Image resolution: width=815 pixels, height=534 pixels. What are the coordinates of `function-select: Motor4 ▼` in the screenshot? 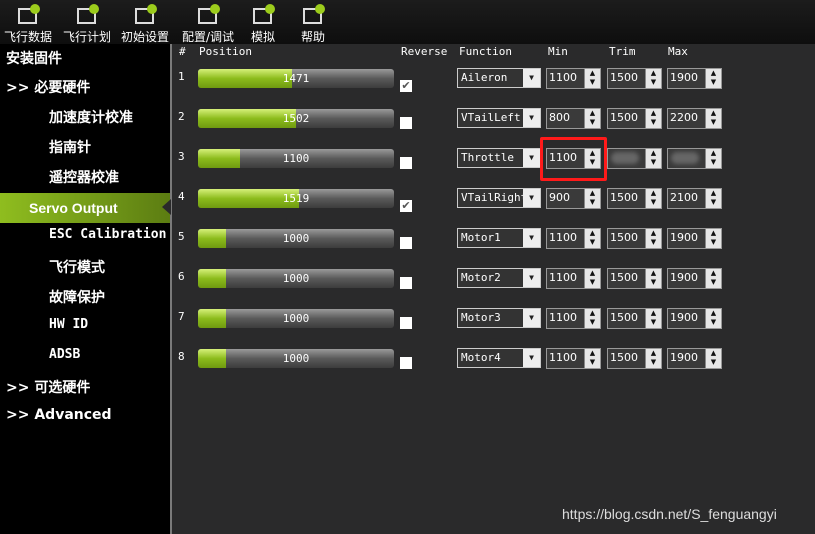 It's located at (499, 358).